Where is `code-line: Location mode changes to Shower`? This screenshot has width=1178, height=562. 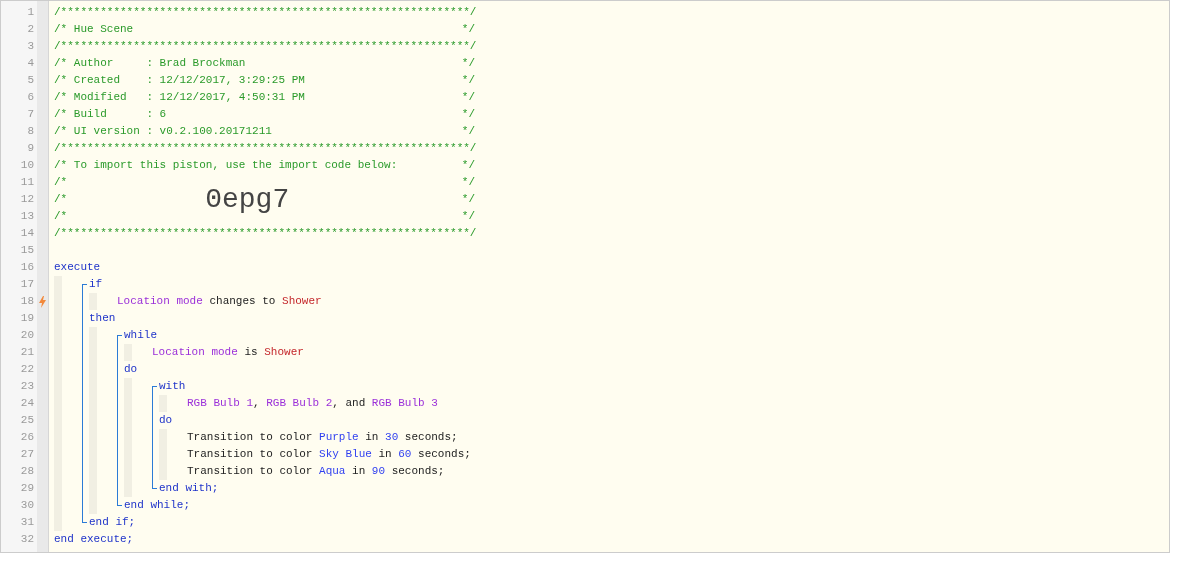 code-line: Location mode changes to Shower is located at coordinates (219, 302).